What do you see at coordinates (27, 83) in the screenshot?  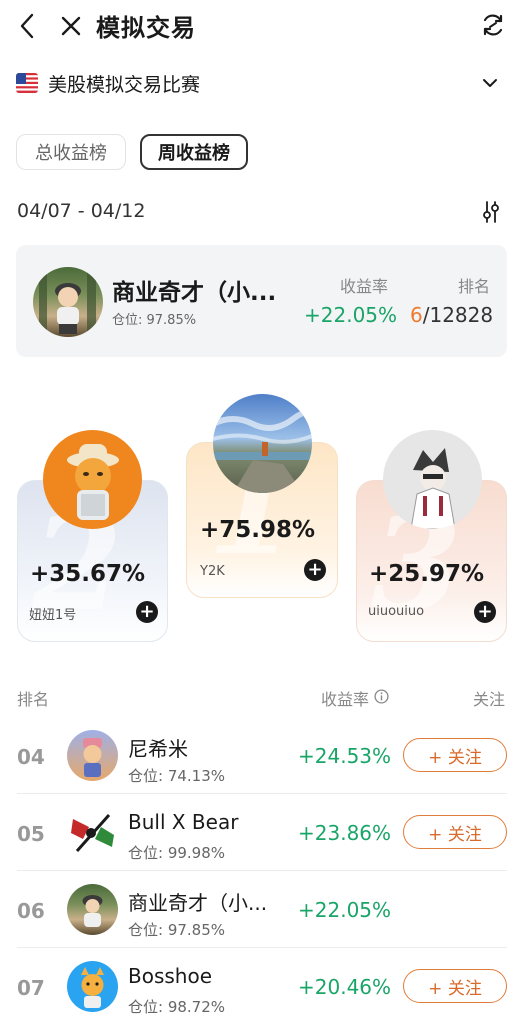 I see `us-flag-icon` at bounding box center [27, 83].